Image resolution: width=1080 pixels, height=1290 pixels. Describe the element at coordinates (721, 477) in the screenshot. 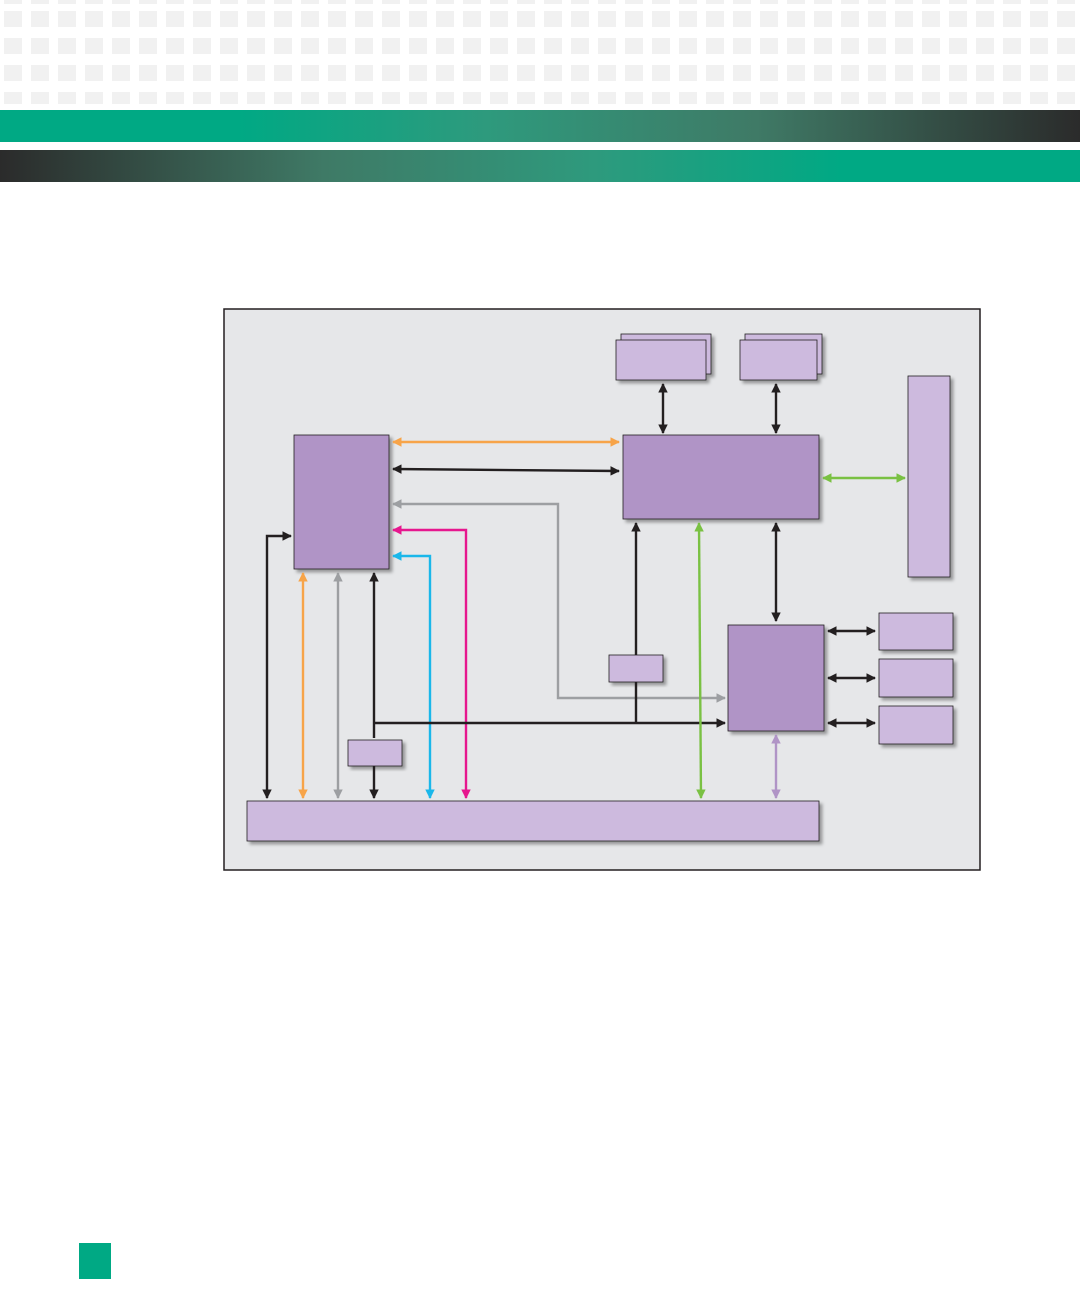

I see `hub-block` at that location.